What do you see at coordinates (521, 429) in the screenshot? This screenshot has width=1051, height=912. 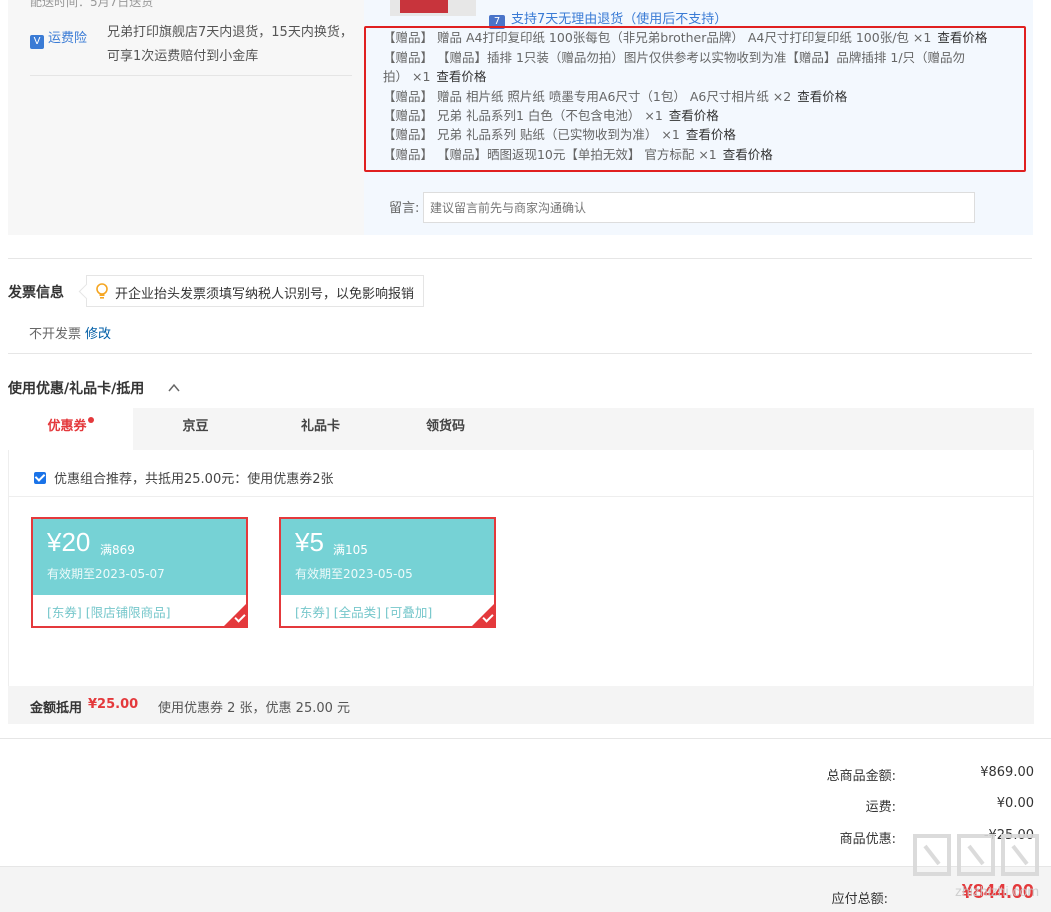 I see `coupon-tabs: 优惠券 京豆 礼品卡 领货码` at bounding box center [521, 429].